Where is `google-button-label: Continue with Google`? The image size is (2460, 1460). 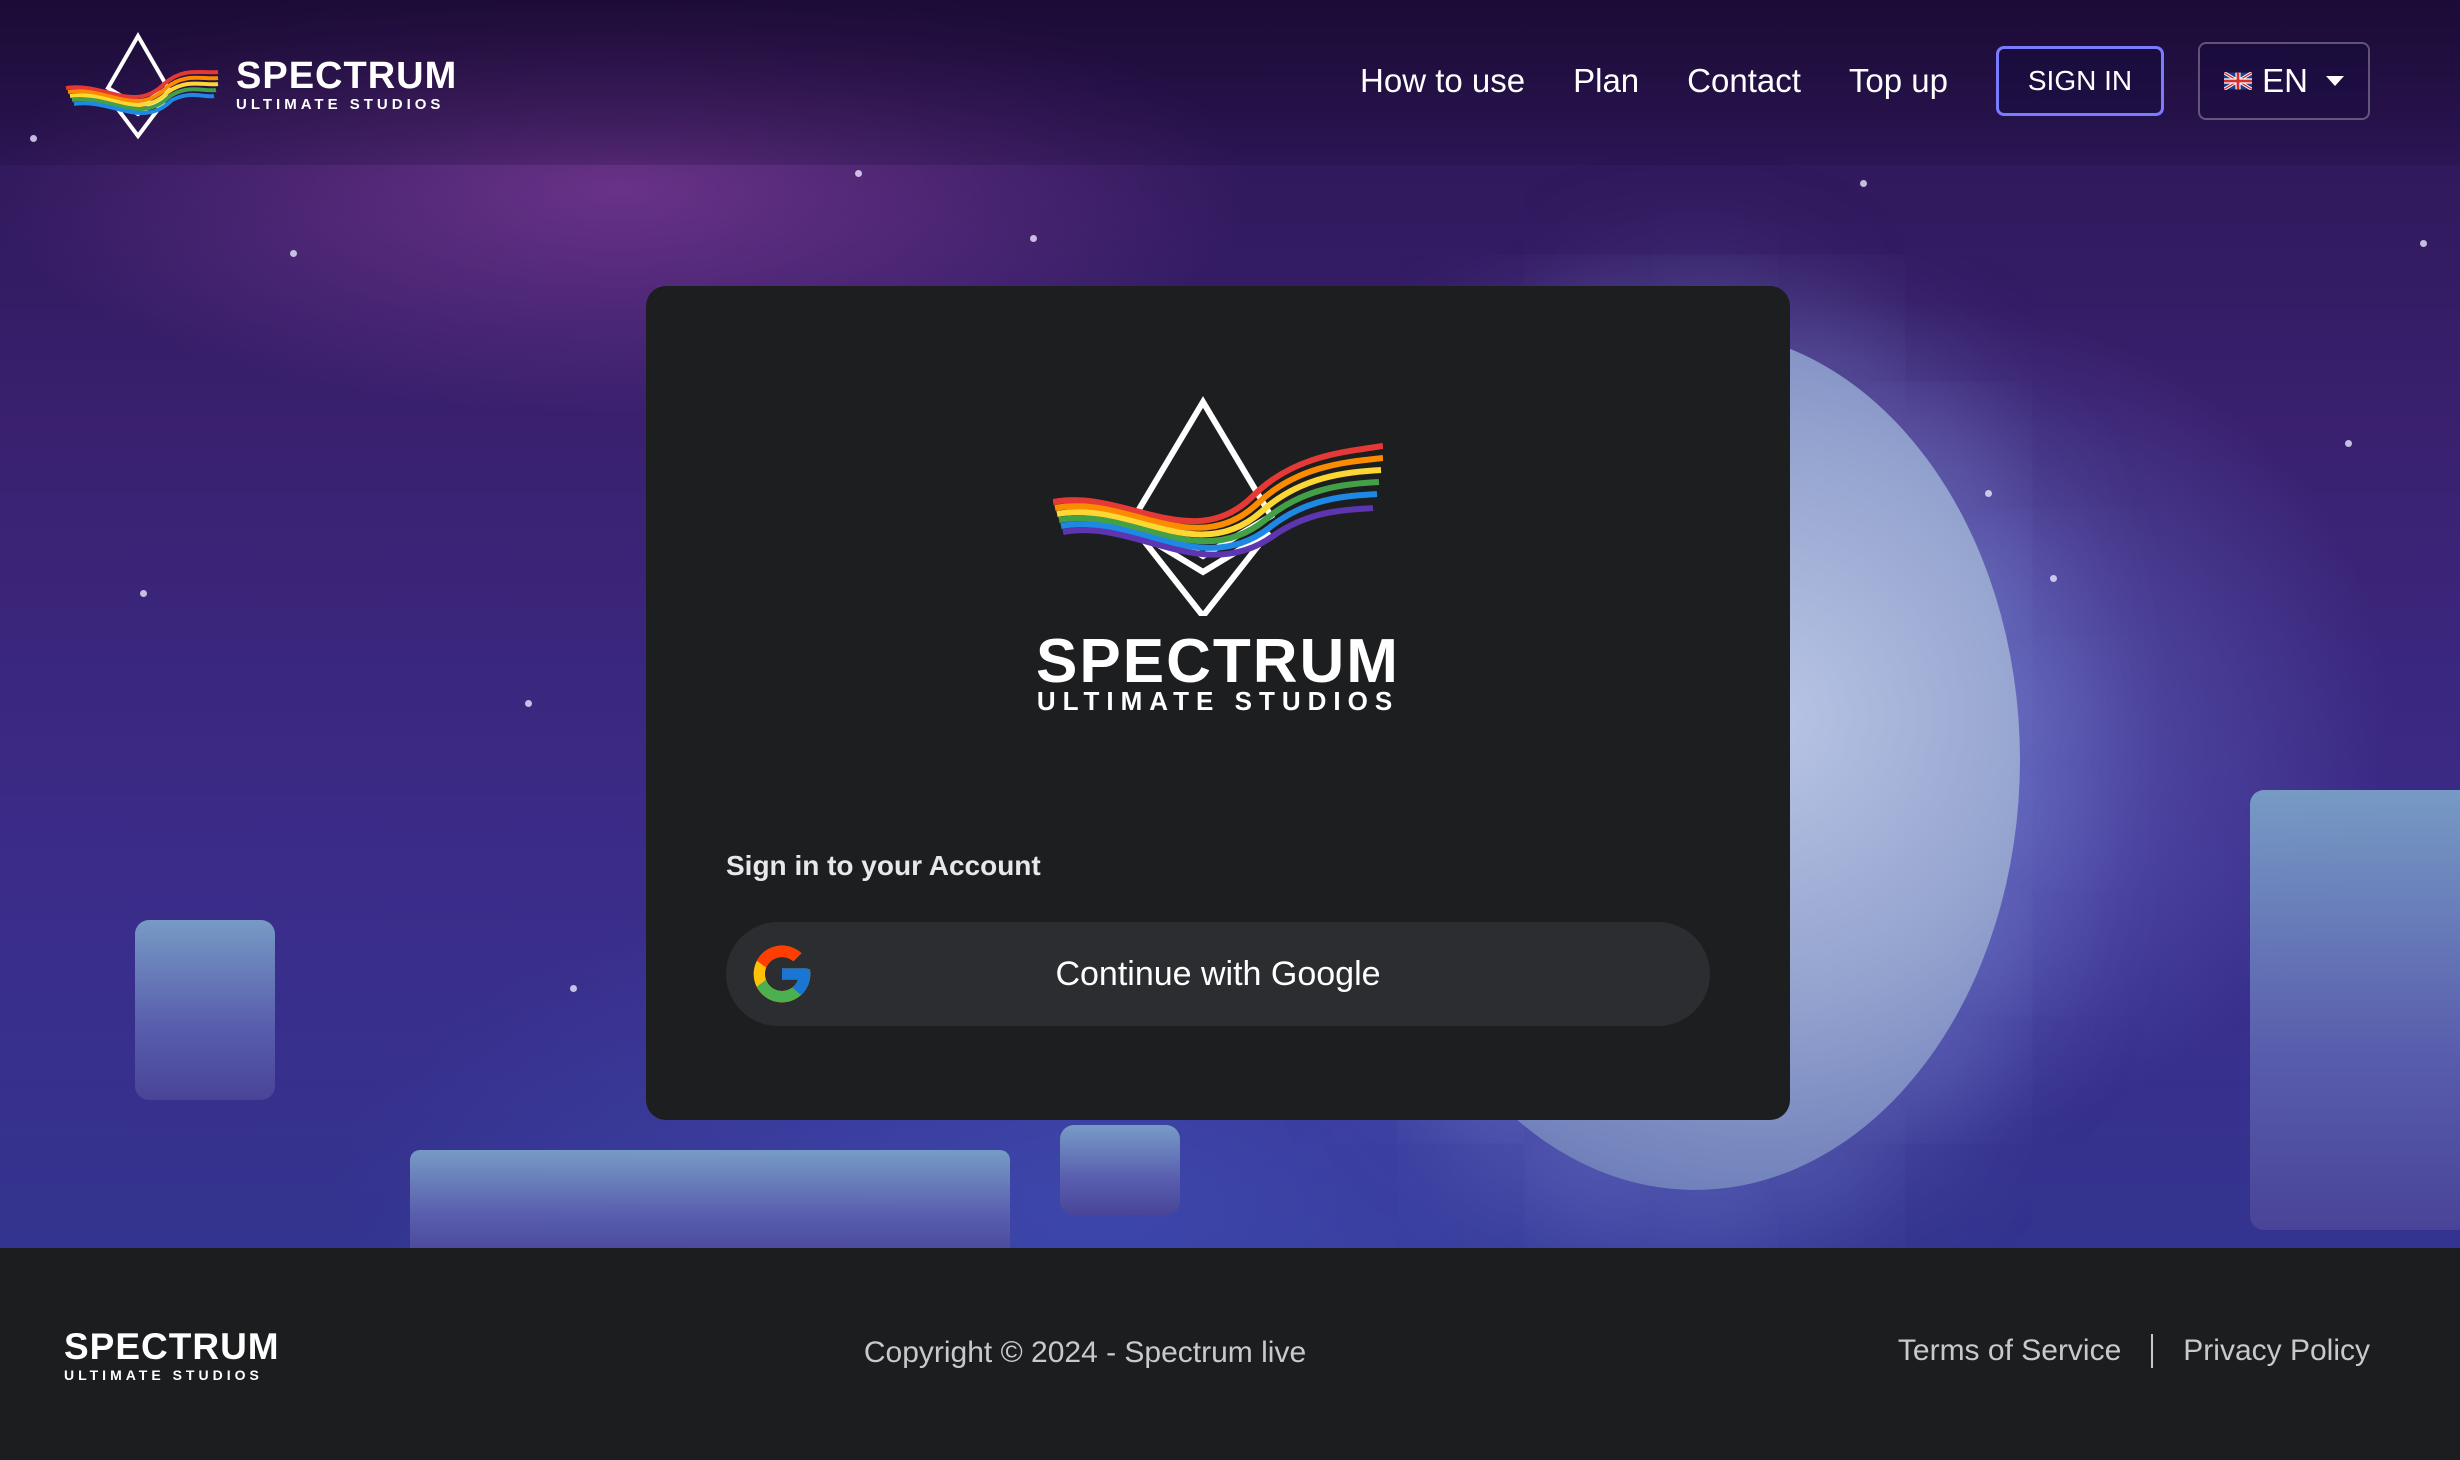
google-button-label: Continue with Google is located at coordinates (1218, 973).